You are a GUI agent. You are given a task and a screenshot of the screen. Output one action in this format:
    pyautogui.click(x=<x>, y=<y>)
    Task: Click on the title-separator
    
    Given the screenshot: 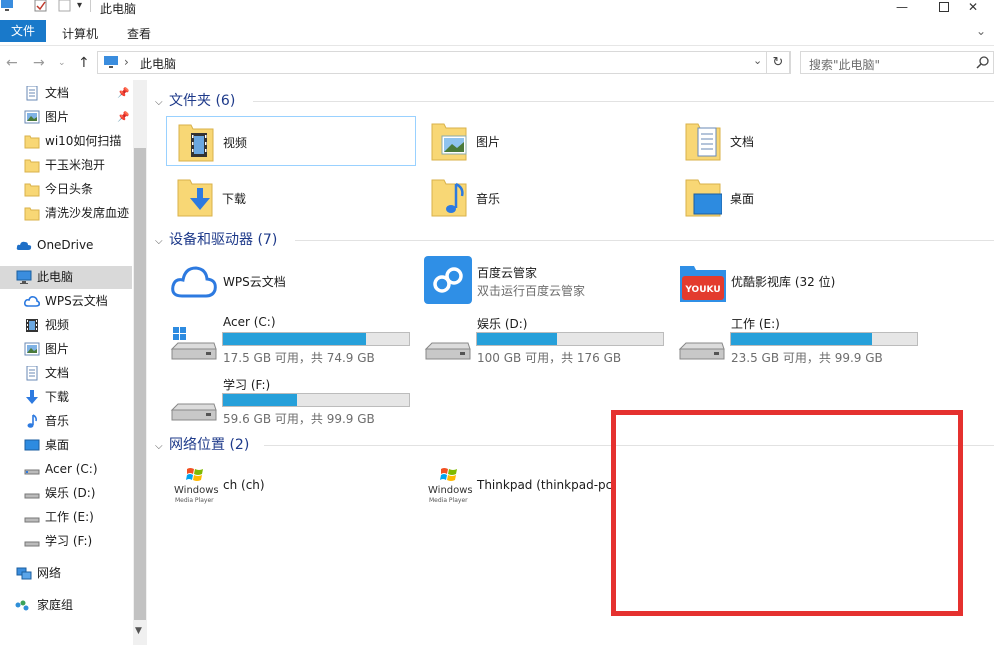 What is the action you would take?
    pyautogui.click(x=90, y=6)
    